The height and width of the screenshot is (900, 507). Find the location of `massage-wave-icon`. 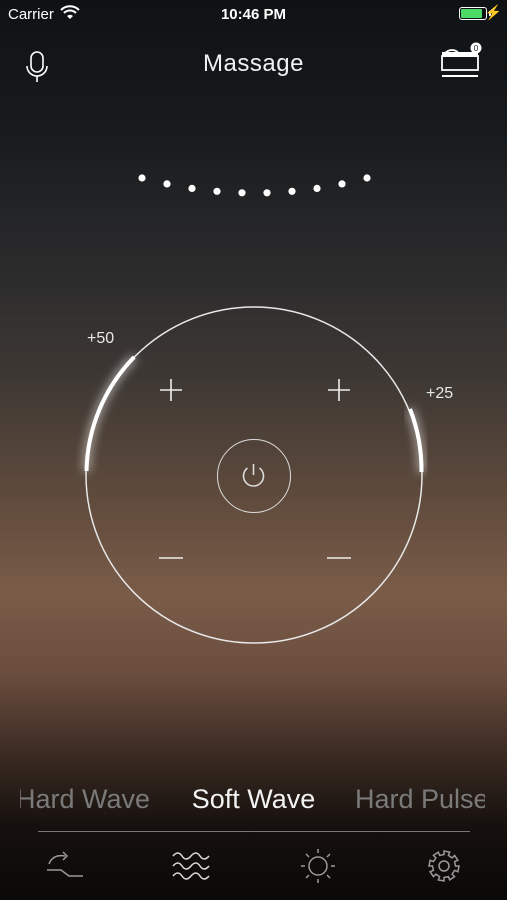

massage-wave-icon is located at coordinates (191, 866).